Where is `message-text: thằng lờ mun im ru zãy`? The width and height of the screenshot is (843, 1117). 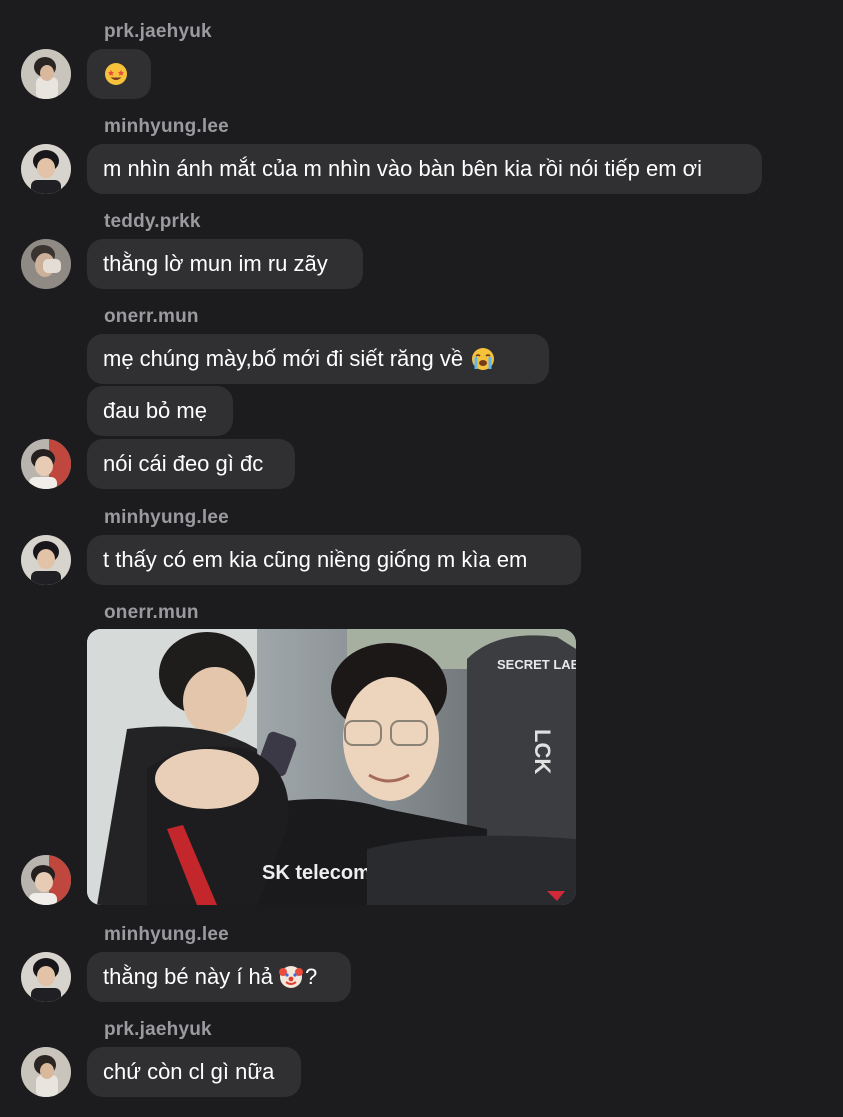
message-text: thằng lờ mun im ru zãy is located at coordinates (215, 263).